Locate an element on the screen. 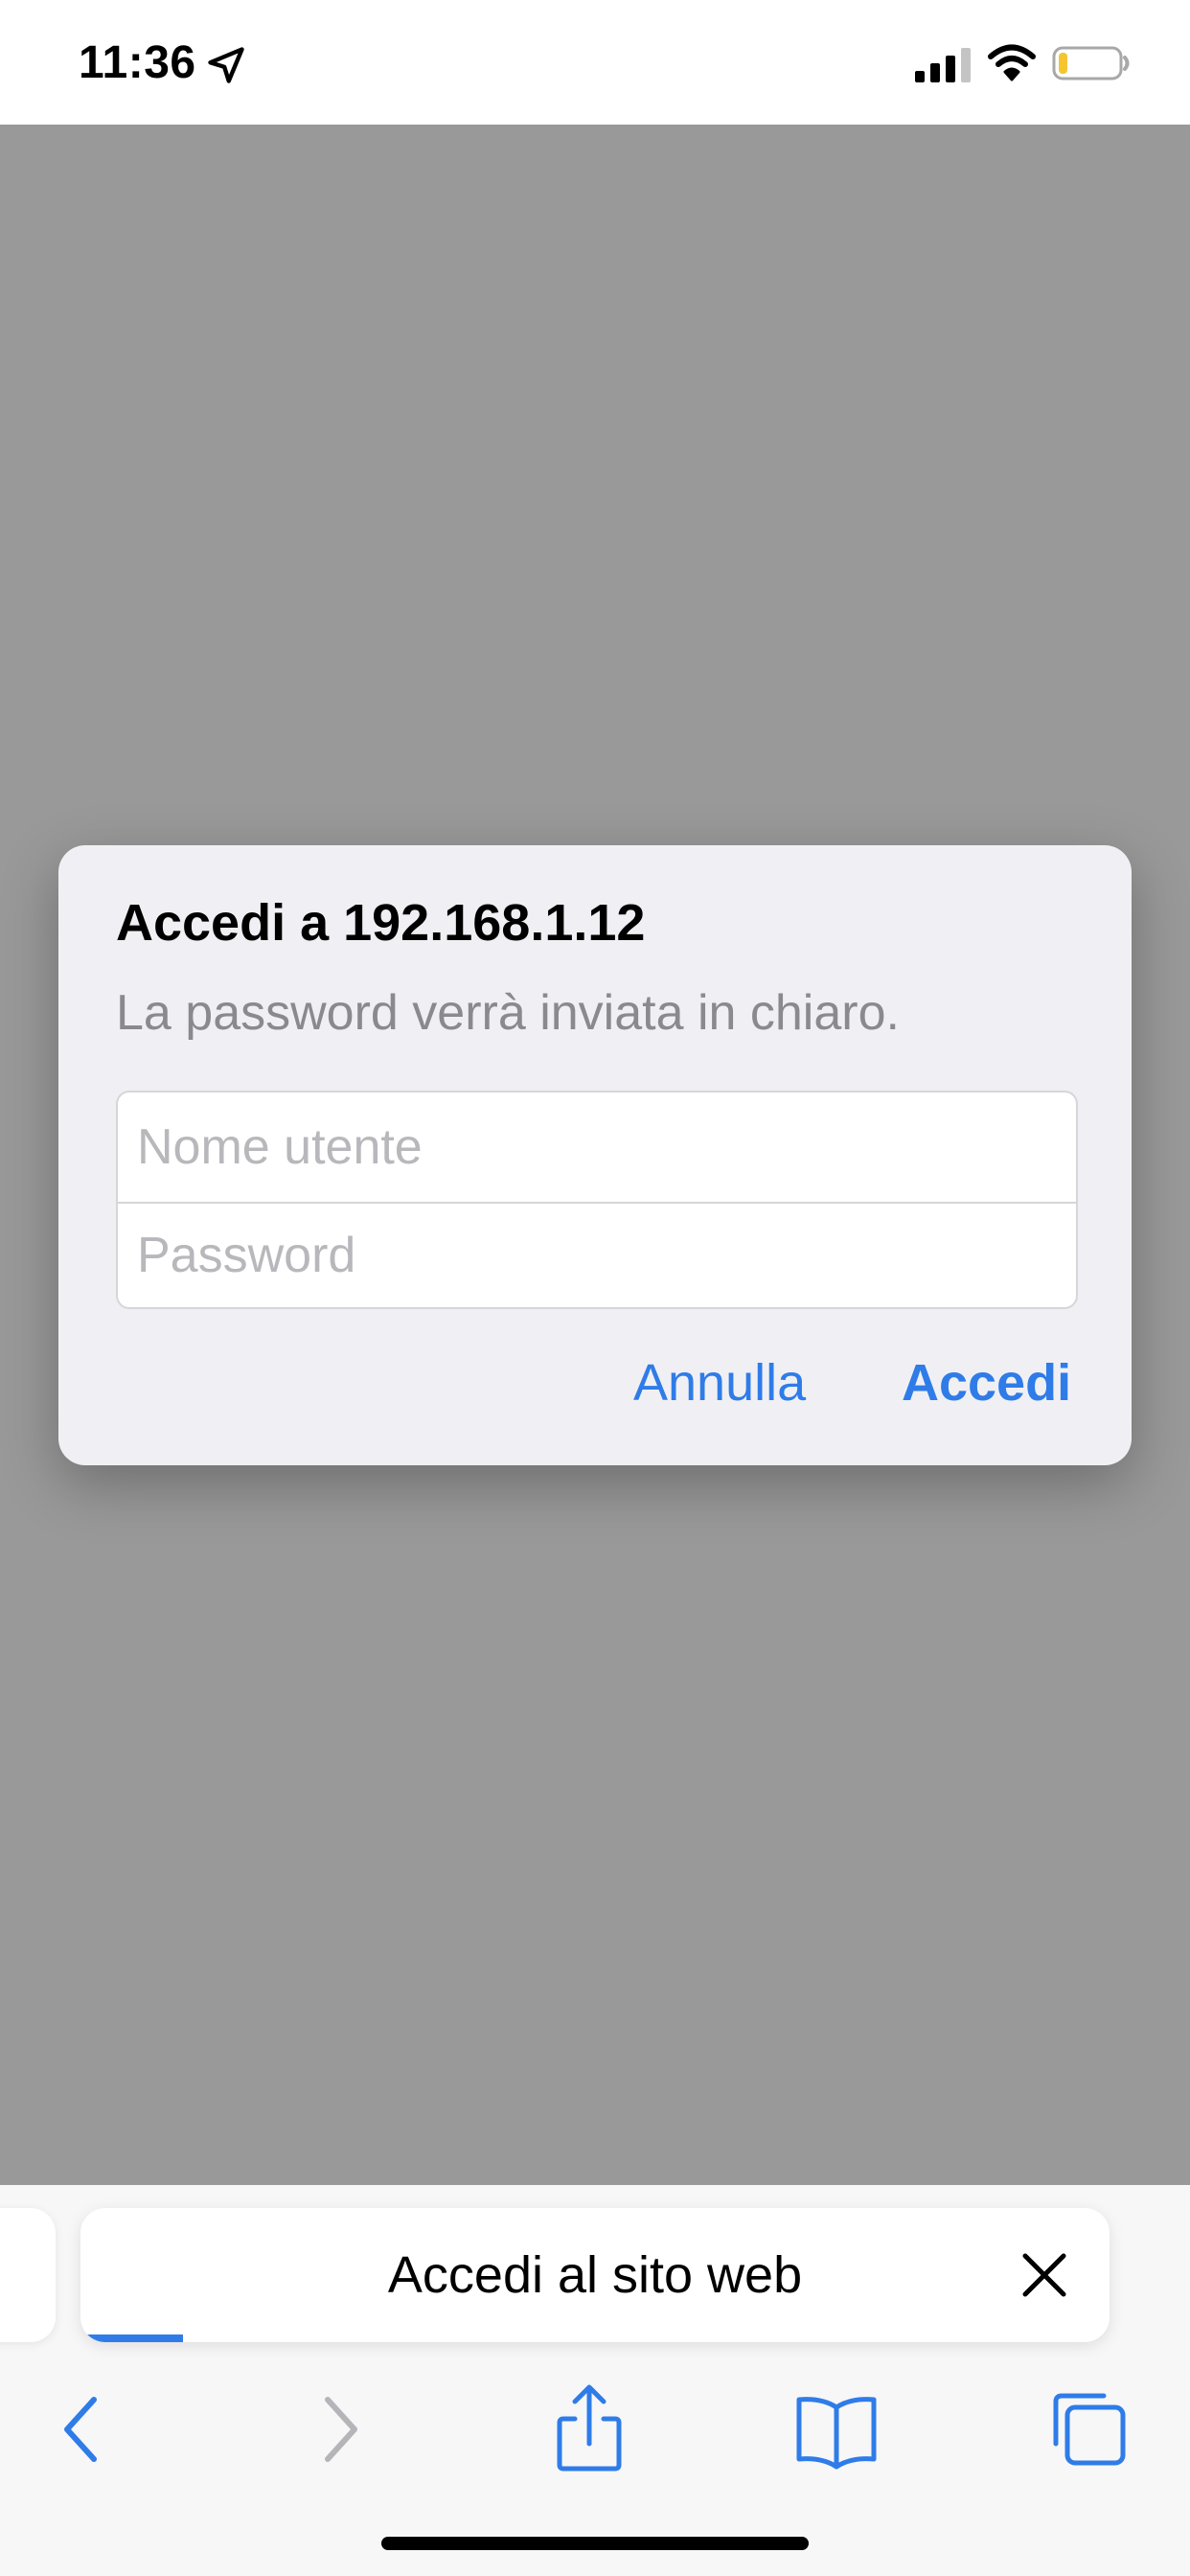 The image size is (1190, 2576). chevron-right-icon is located at coordinates (340, 2429).